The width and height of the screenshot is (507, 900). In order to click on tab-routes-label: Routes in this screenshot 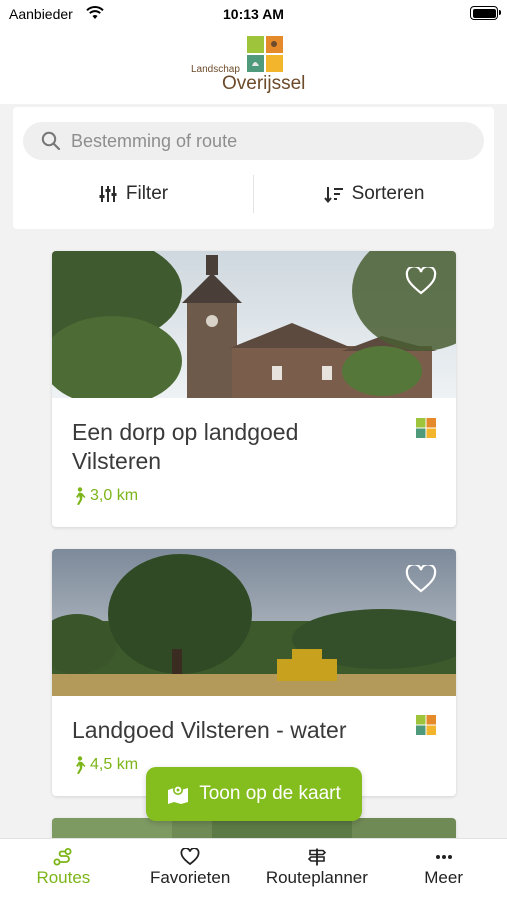, I will do `click(63, 877)`.